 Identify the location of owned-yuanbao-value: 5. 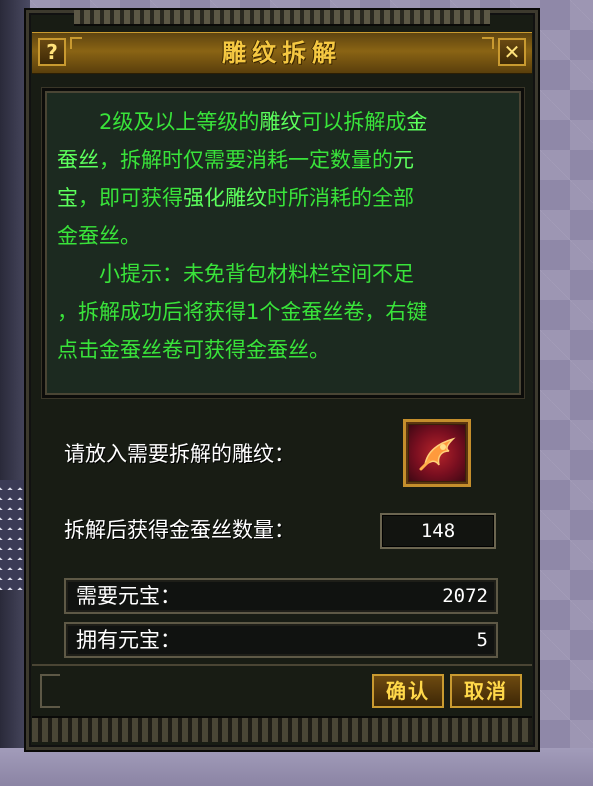
(482, 640).